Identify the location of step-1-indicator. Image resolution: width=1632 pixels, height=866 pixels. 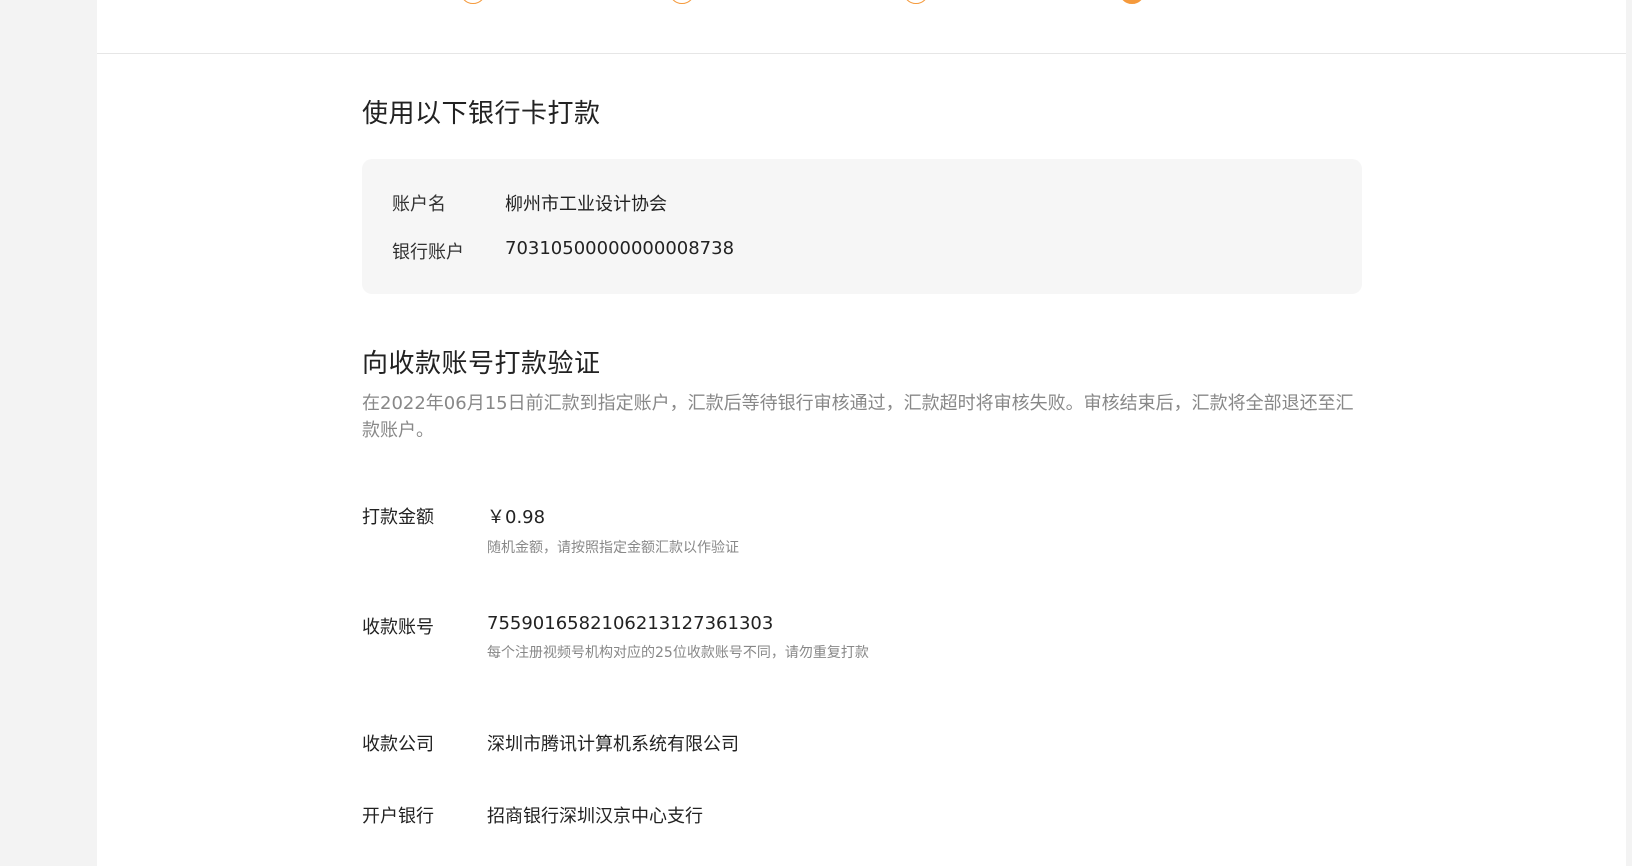
(473, 2).